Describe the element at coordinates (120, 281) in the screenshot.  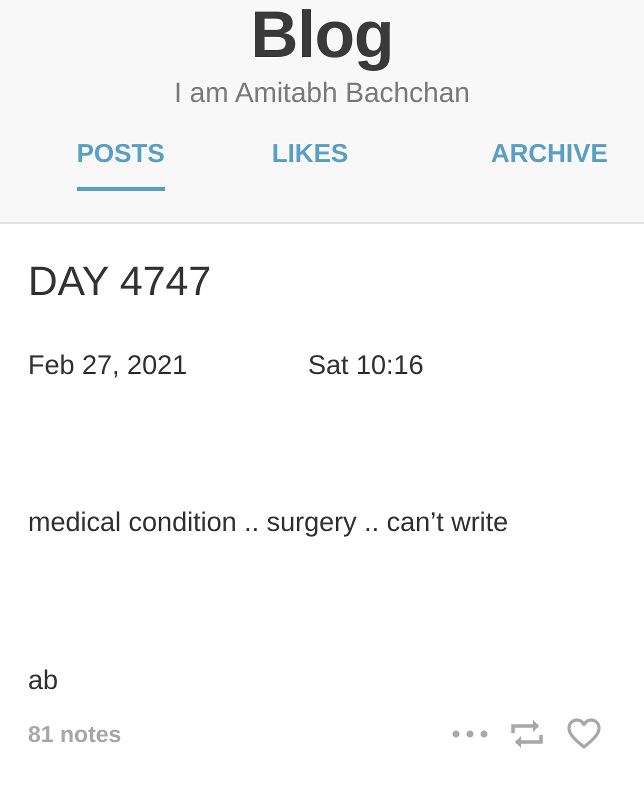
I see `post-title: DAY 4747` at that location.